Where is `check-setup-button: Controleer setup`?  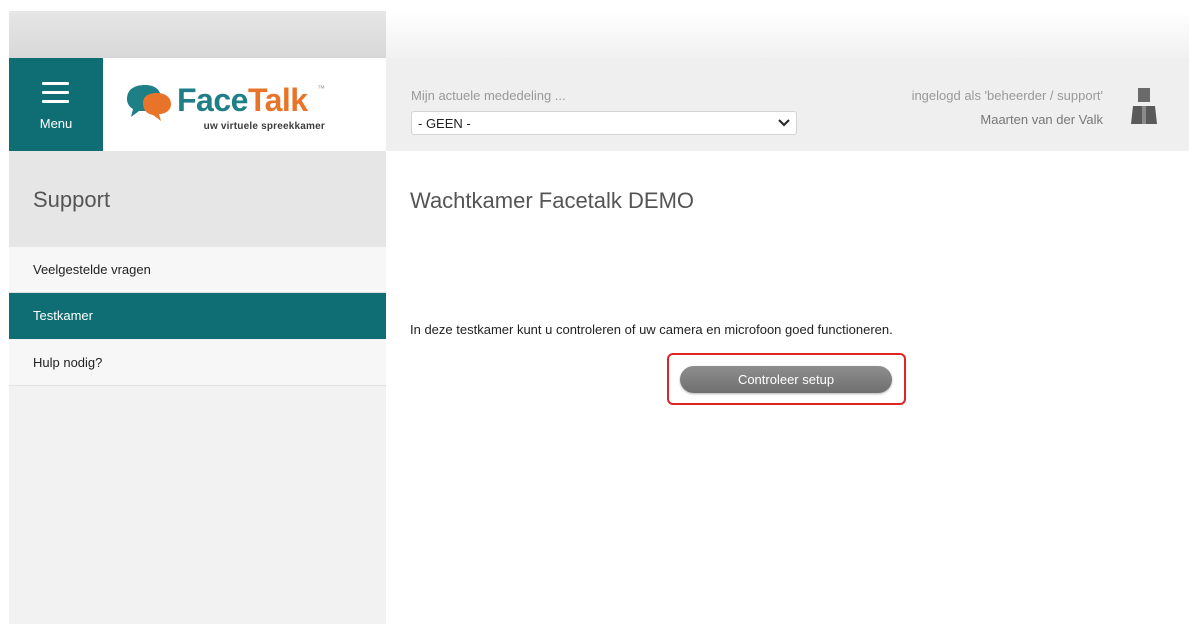 check-setup-button: Controleer setup is located at coordinates (786, 379).